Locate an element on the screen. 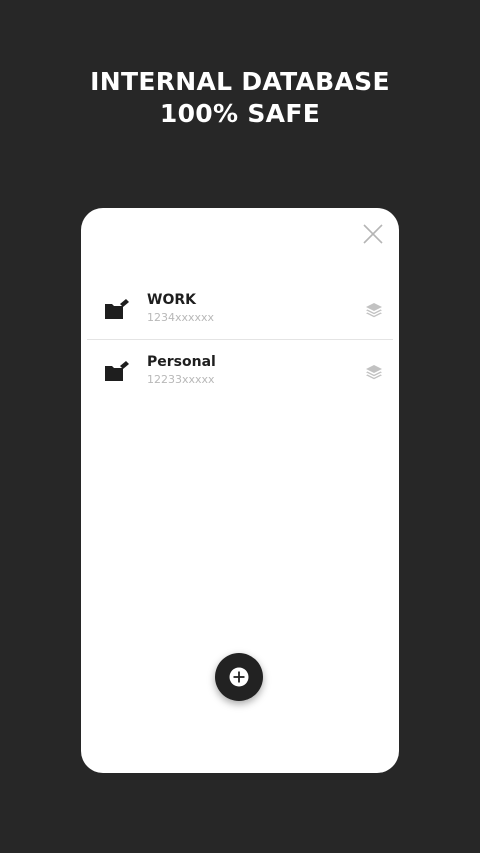 This screenshot has height=853, width=480. item-subtitle: 1234xxxxxx is located at coordinates (181, 317).